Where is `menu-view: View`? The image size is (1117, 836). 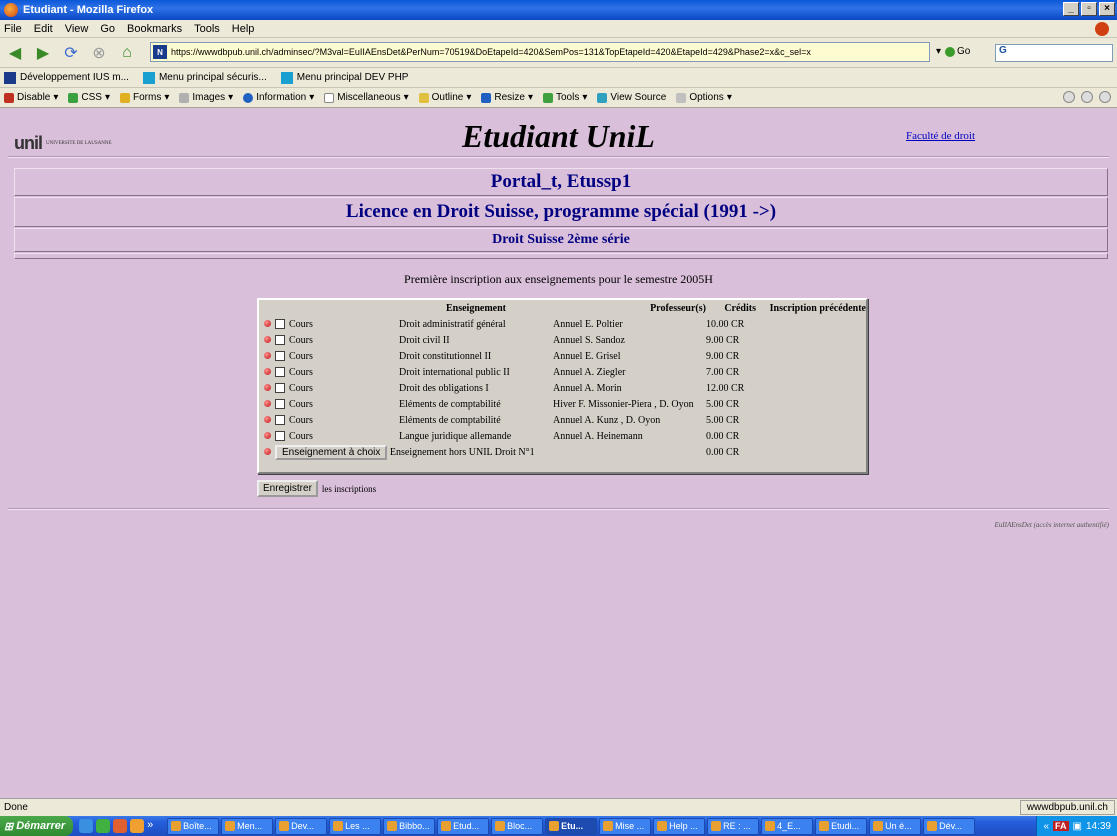
menu-view: View is located at coordinates (77, 29).